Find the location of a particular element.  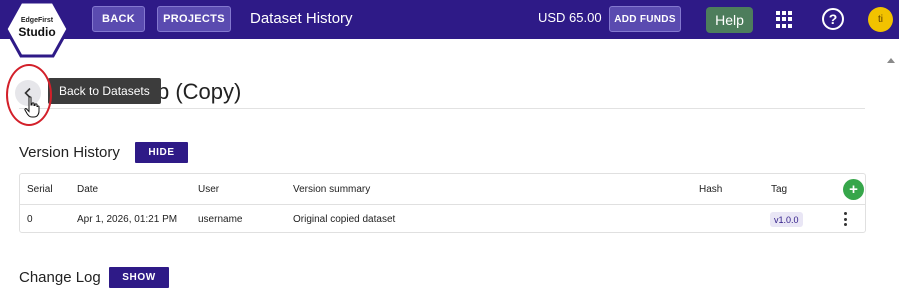

page-title: Dataset History is located at coordinates (301, 18).